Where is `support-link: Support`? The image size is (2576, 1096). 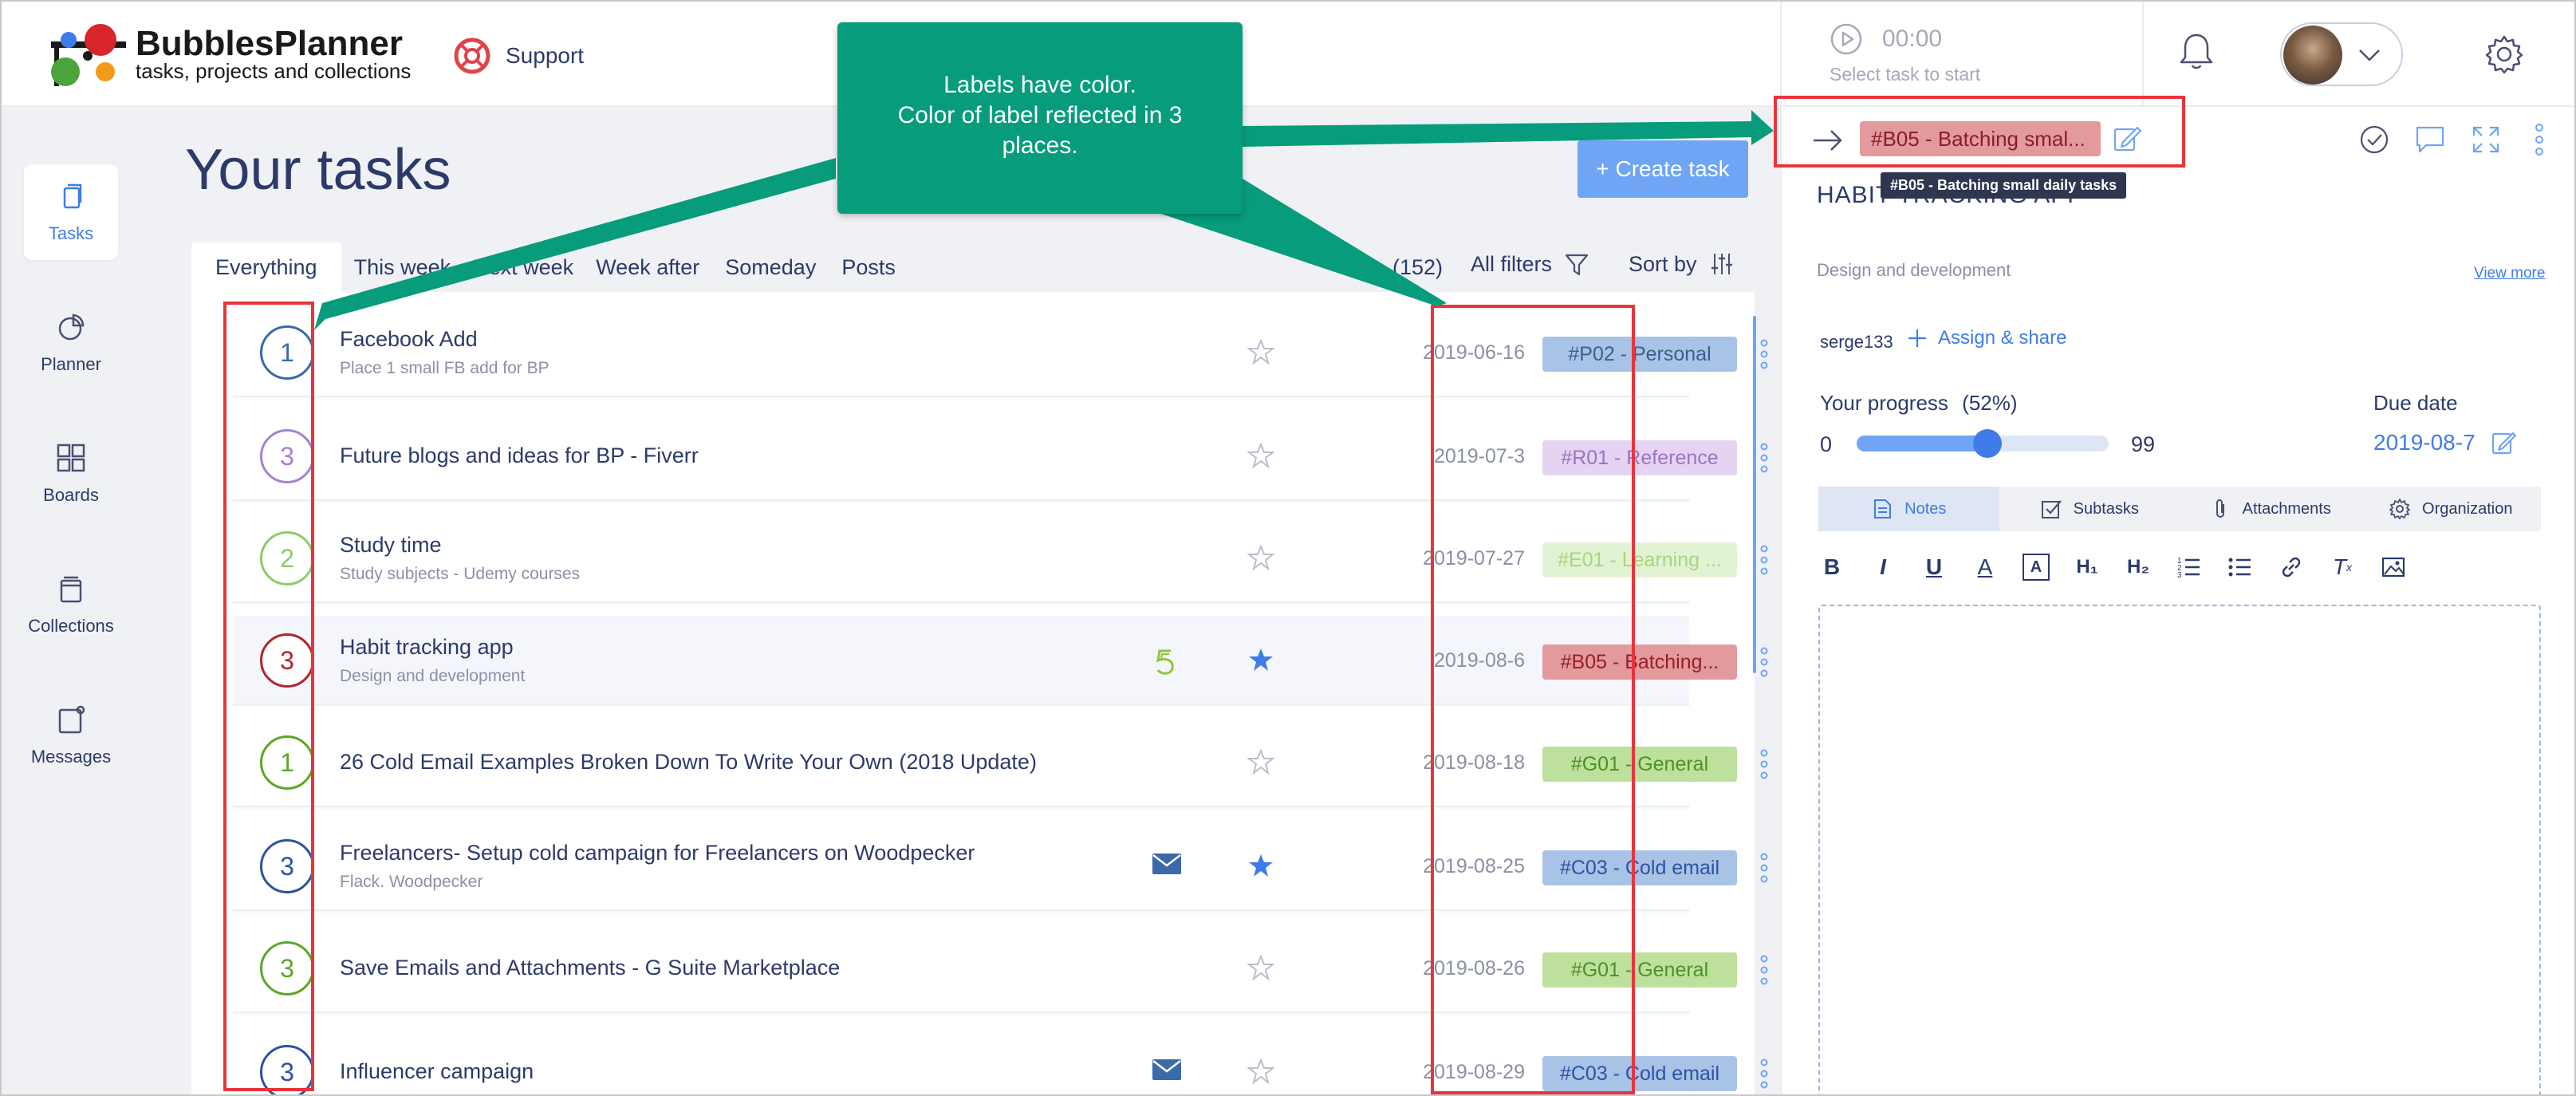 support-link: Support is located at coordinates (518, 56).